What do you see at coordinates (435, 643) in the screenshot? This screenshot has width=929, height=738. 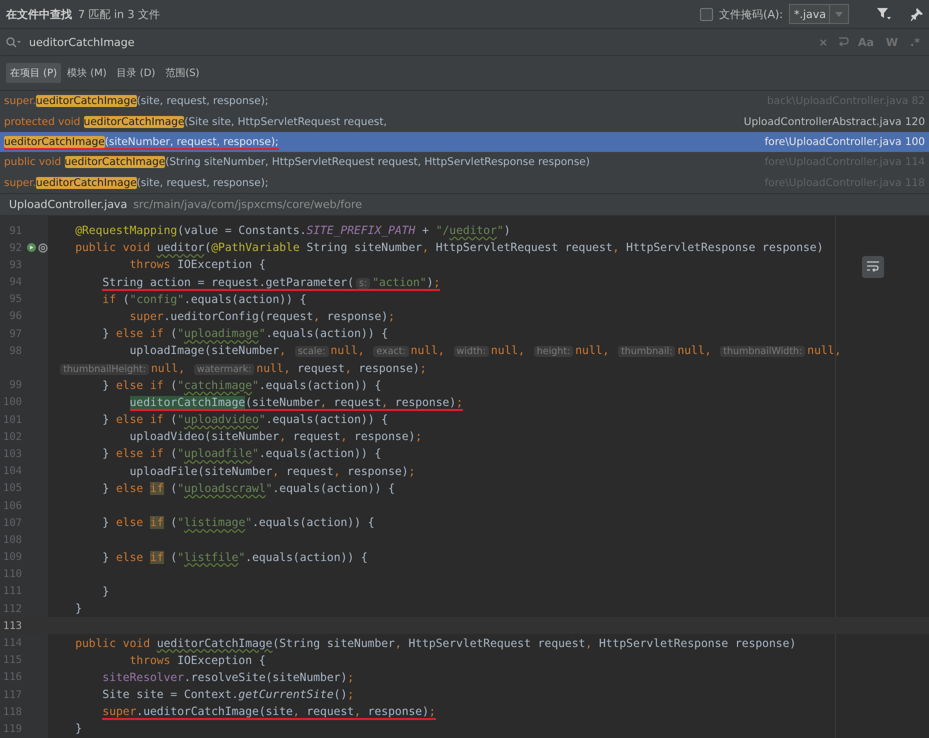 I see `code-line: public void ueditorCatchImage(String siteNumber, HttpServletRequest request, HttpServletResponse response)` at bounding box center [435, 643].